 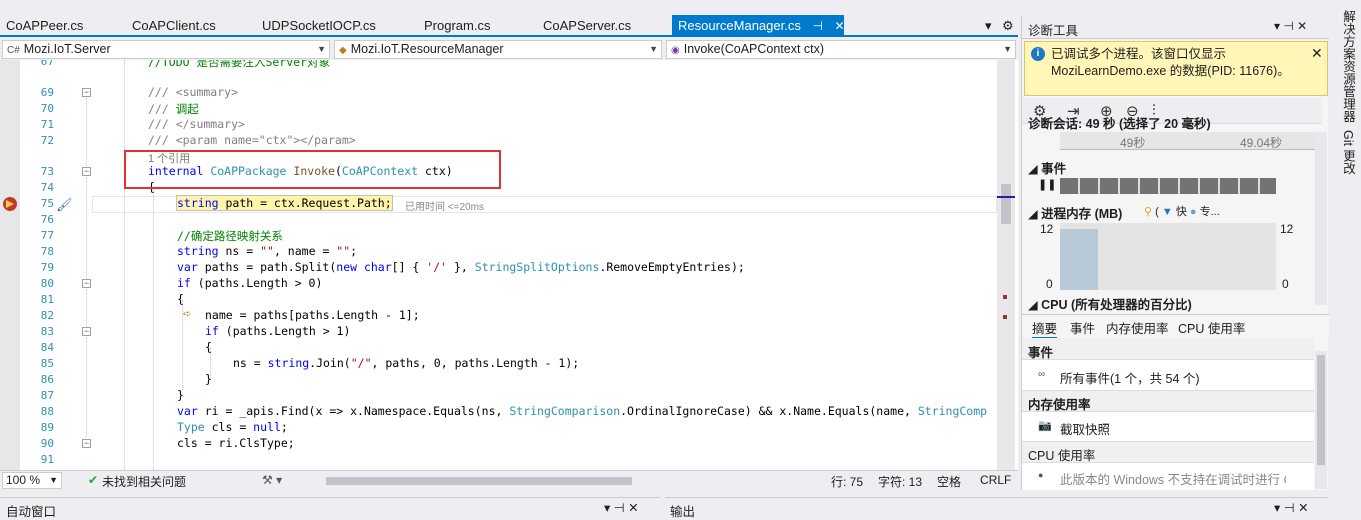 What do you see at coordinates (479, 481) in the screenshot?
I see `horizontal-scrollbar` at bounding box center [479, 481].